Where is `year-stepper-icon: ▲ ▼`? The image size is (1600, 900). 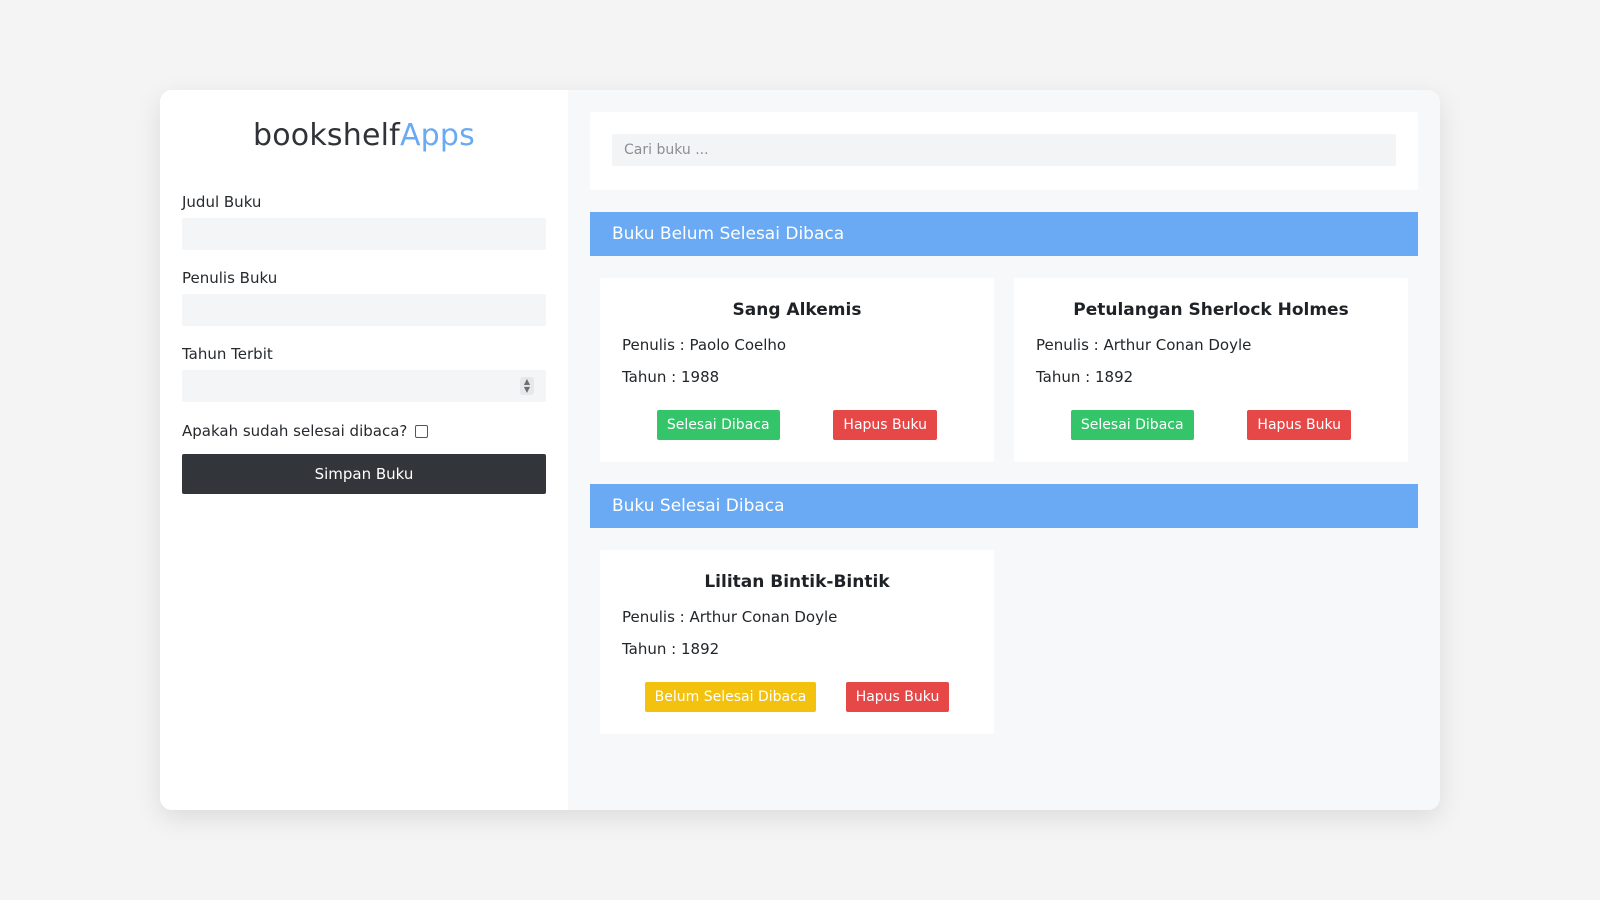
year-stepper-icon: ▲ ▼ is located at coordinates (527, 386).